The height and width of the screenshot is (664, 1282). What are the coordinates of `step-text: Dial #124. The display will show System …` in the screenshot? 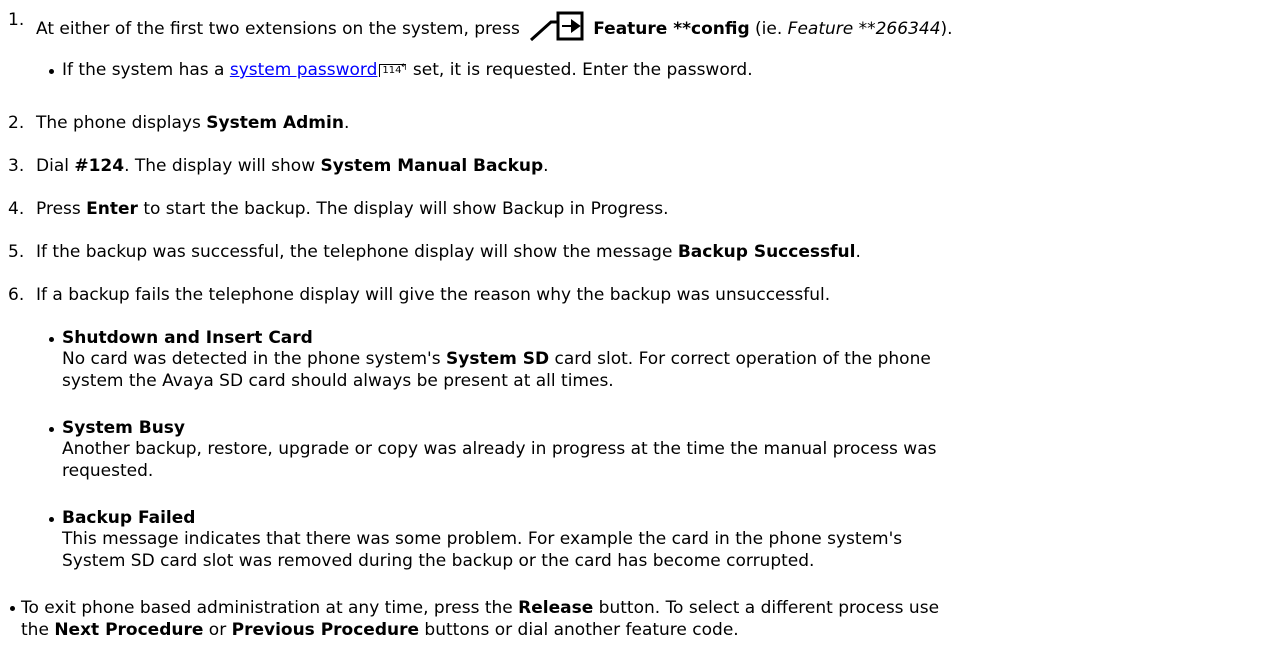 It's located at (292, 166).